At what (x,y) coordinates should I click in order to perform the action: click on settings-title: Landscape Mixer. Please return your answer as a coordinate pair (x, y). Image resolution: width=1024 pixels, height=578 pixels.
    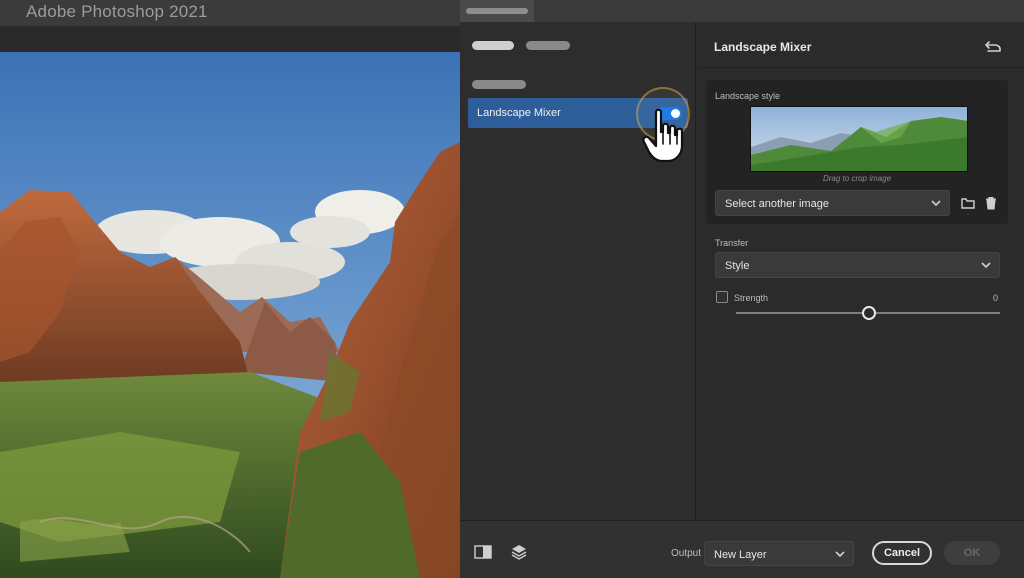
    Looking at the image, I should click on (763, 47).